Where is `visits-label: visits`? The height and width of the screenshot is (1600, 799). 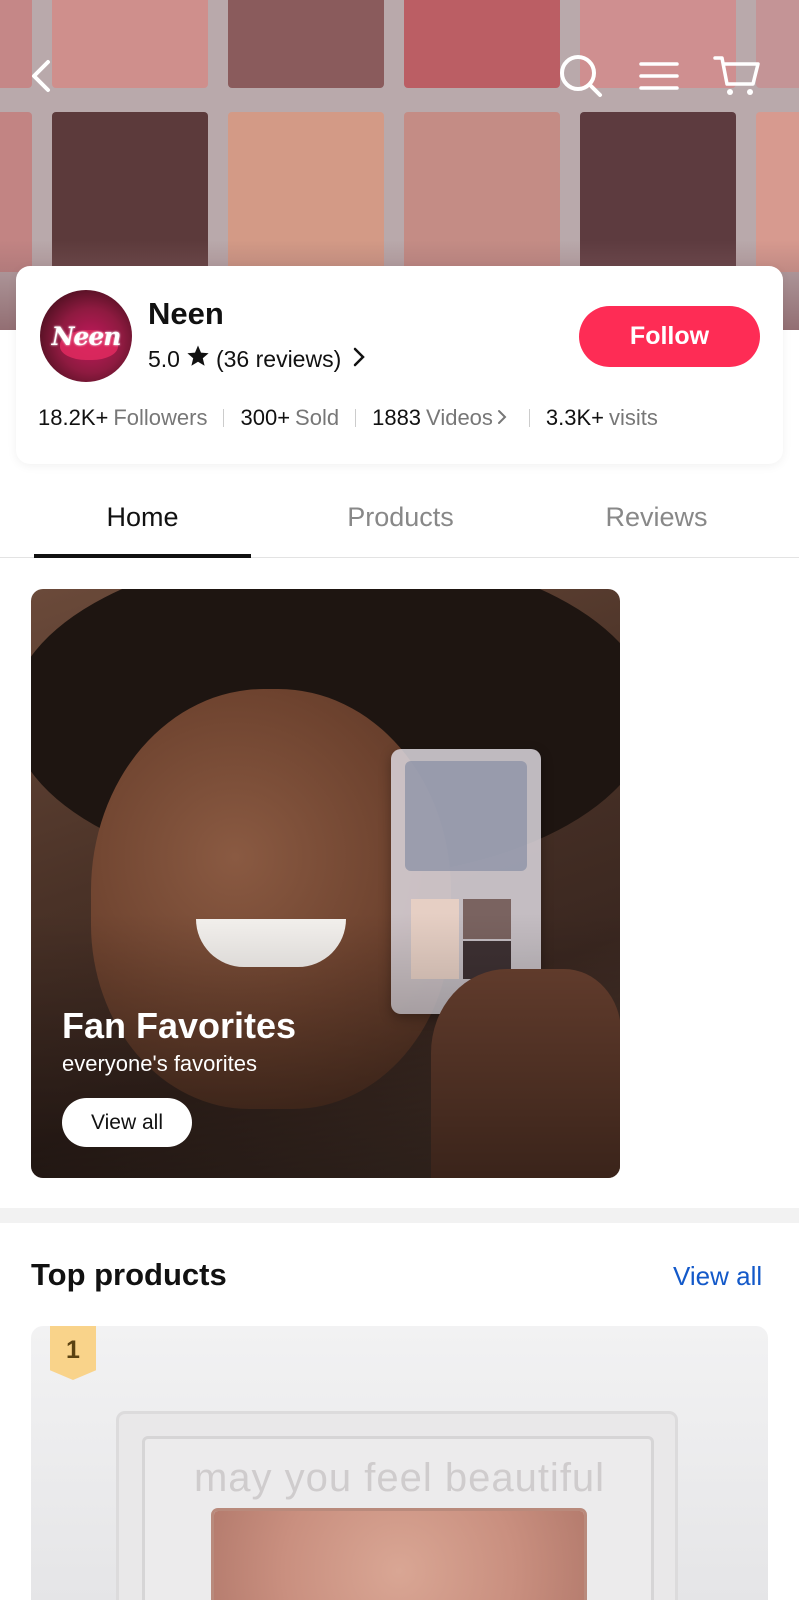
visits-label: visits is located at coordinates (633, 417).